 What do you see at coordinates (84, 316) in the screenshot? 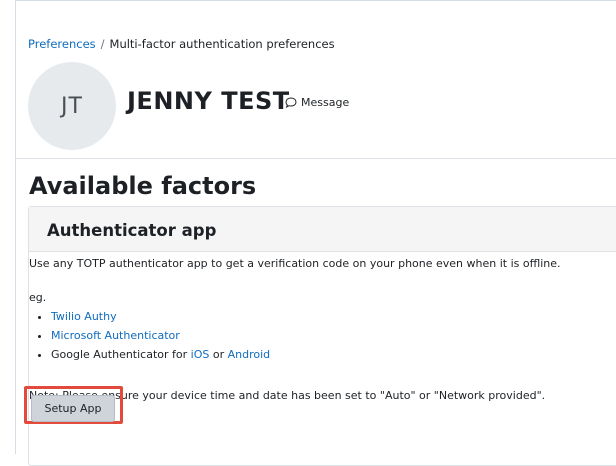
I see `twilio-authy-link: Twilio Authy` at bounding box center [84, 316].